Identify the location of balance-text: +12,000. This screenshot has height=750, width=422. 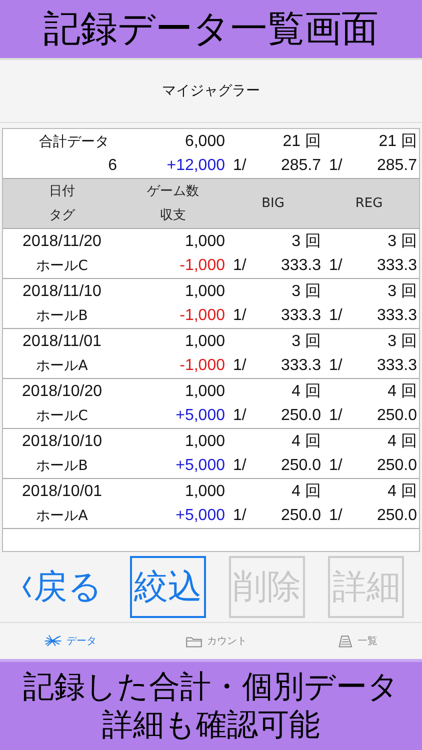
(195, 166).